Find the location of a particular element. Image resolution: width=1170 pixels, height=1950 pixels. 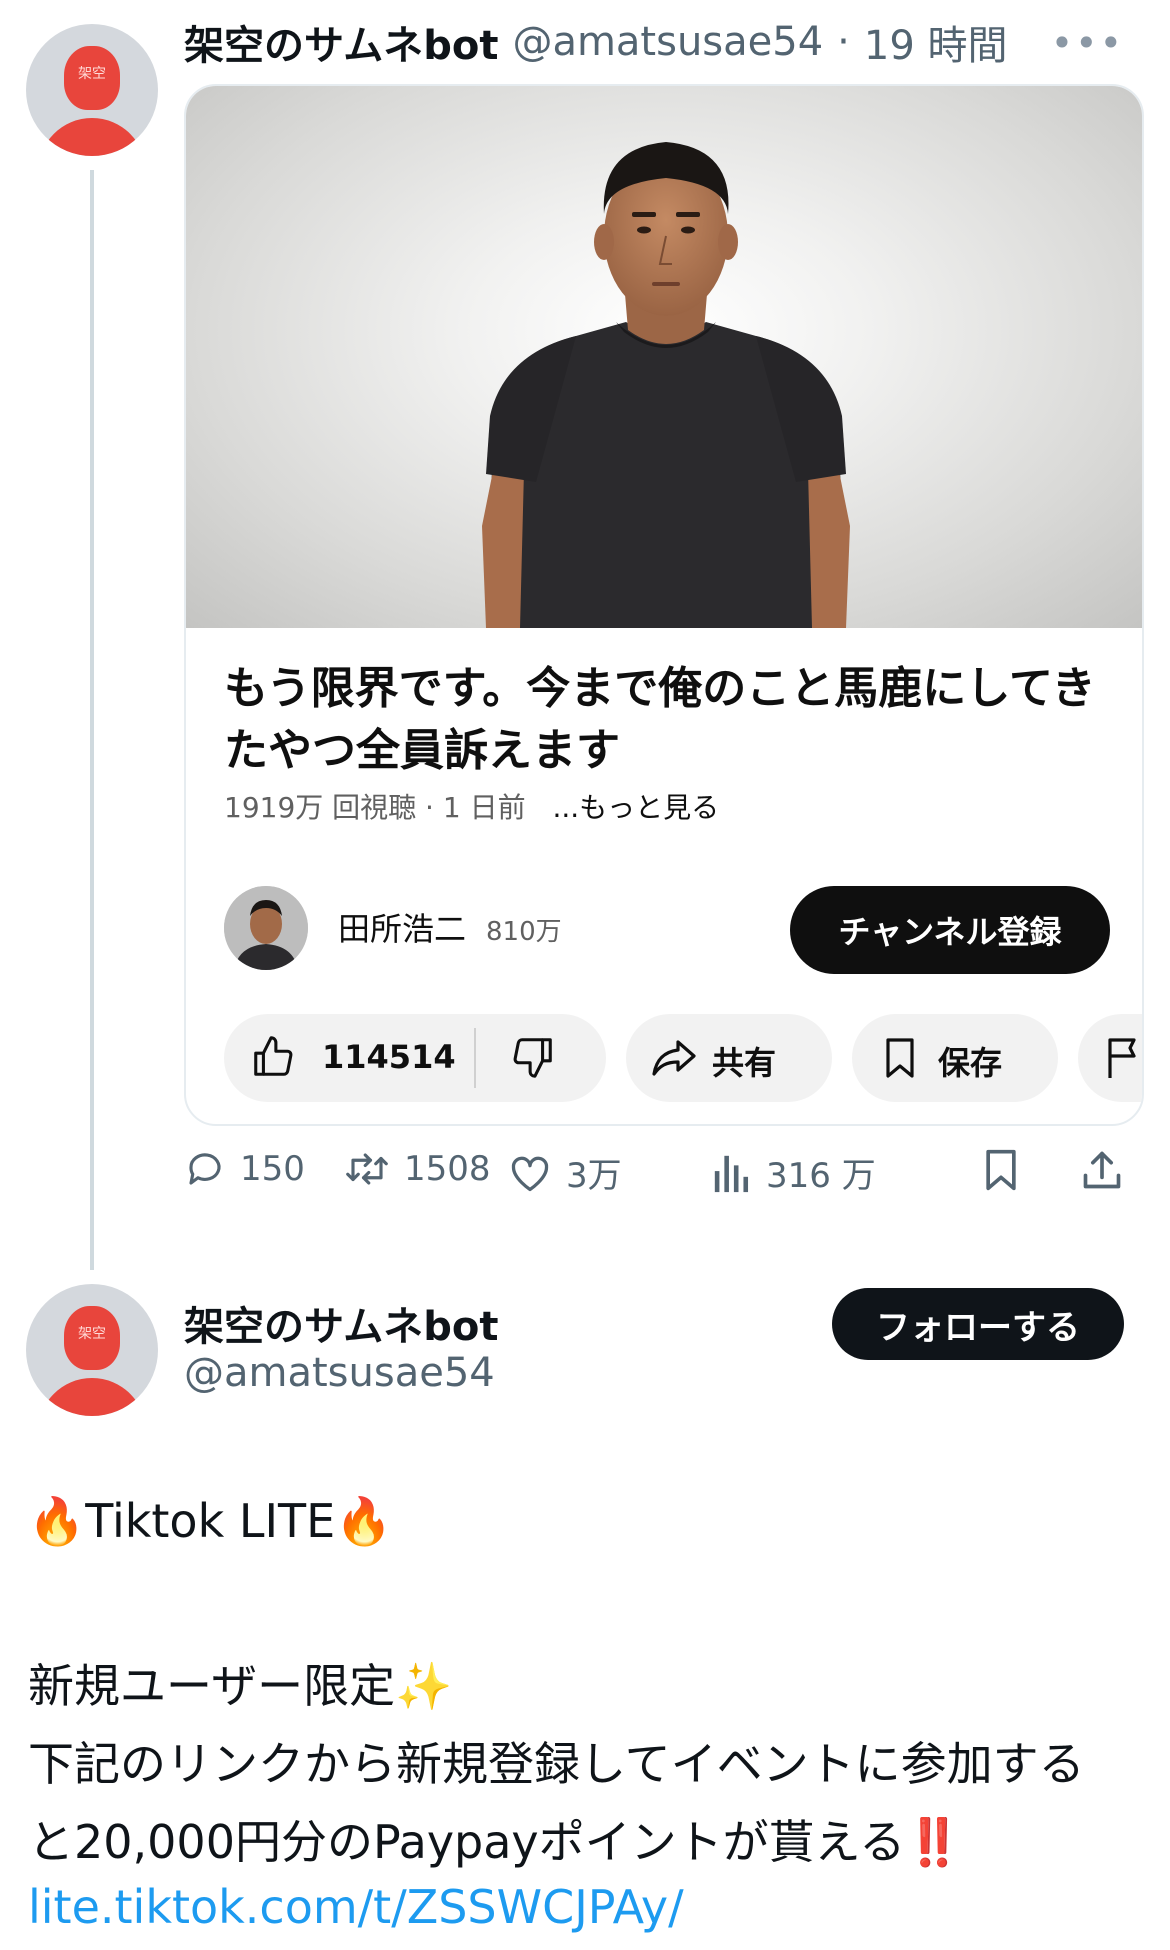

retweet-count: 1508 is located at coordinates (447, 1169).